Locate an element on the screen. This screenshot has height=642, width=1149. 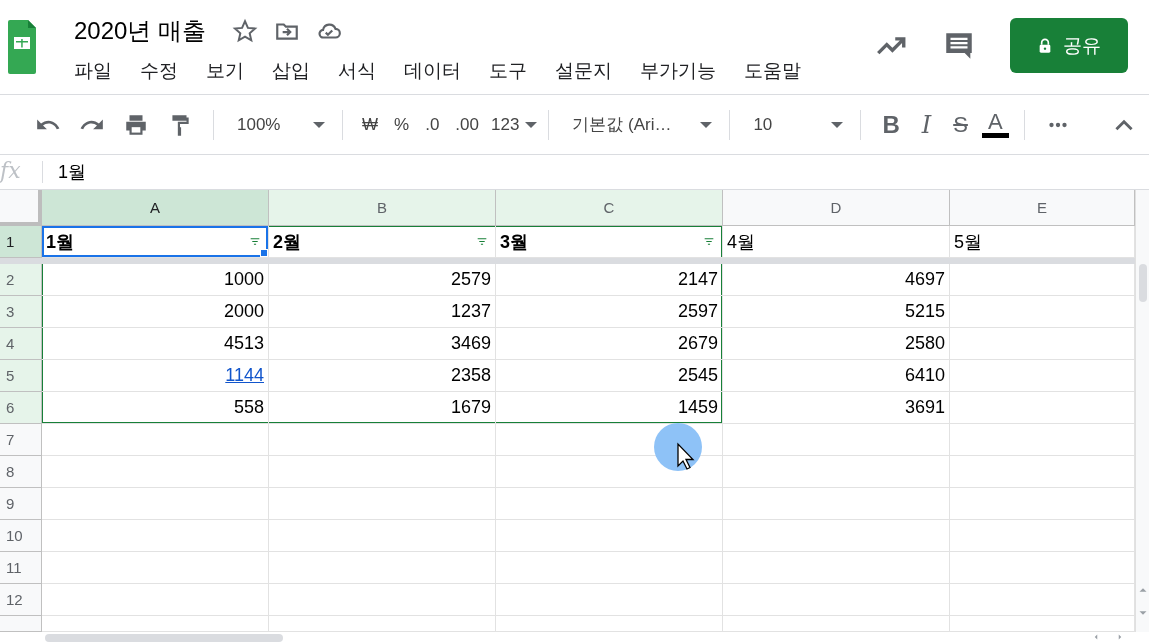
table-cell: 3691 is located at coordinates (836, 408).